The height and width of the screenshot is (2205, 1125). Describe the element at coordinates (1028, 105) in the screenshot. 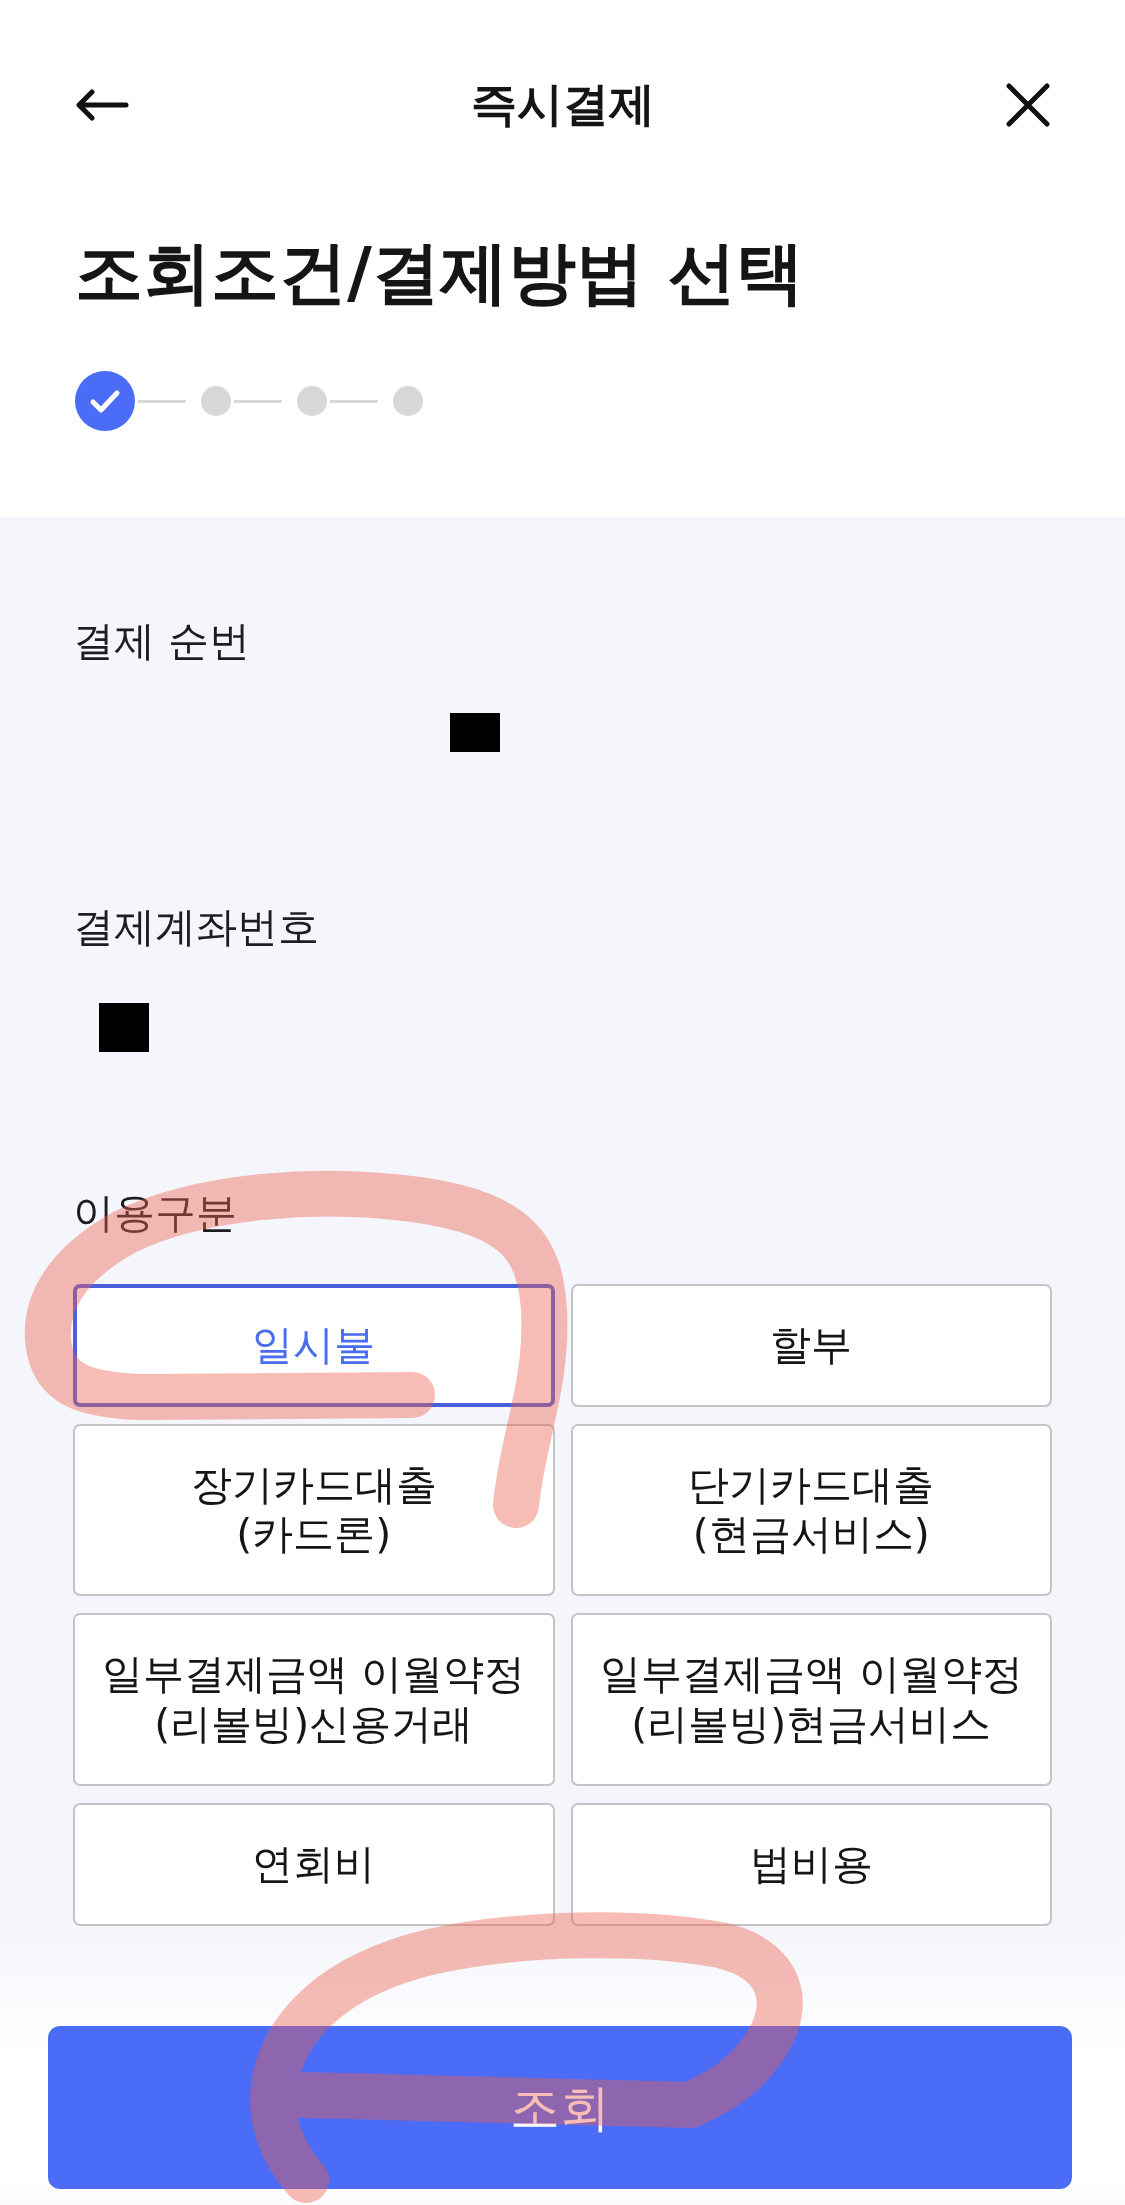

I see `close-icon` at that location.